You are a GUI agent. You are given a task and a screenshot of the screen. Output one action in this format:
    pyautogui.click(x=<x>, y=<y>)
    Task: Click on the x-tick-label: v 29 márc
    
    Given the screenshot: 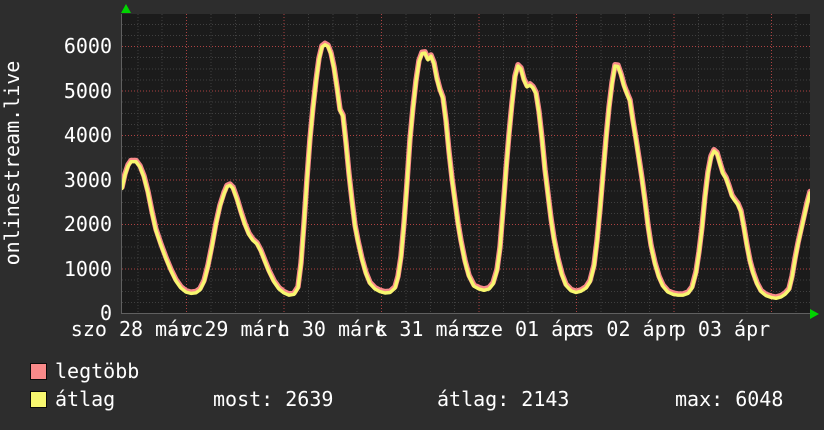 What is the action you would take?
    pyautogui.click(x=234, y=329)
    